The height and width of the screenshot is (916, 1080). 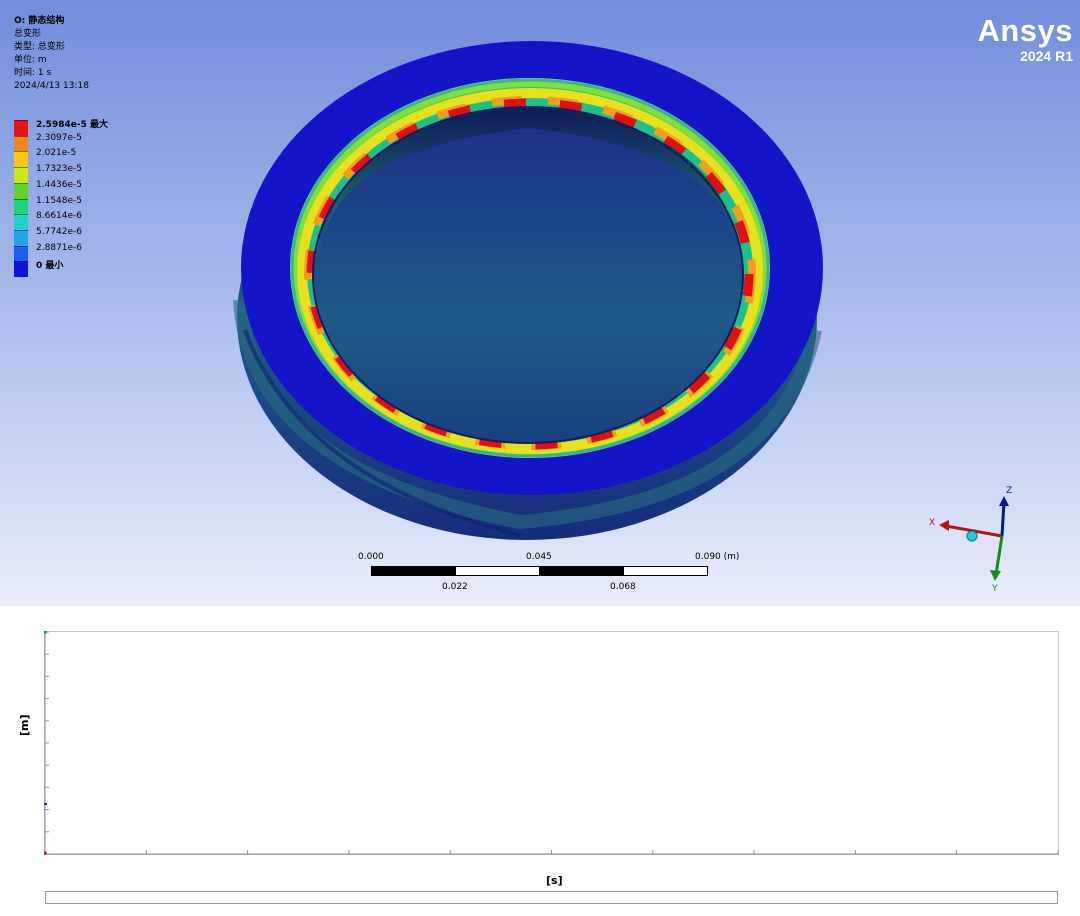 What do you see at coordinates (717, 557) in the screenshot?
I see `scale-label-2: 0.090 (m)` at bounding box center [717, 557].